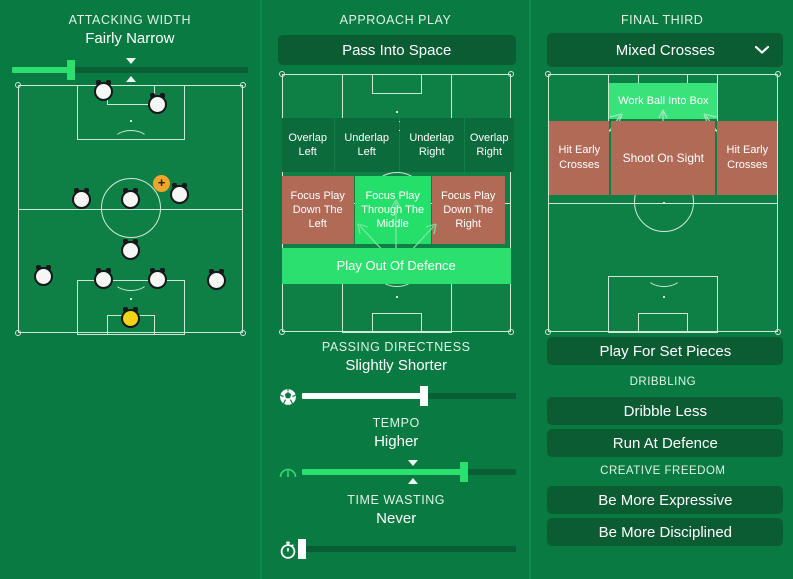 This screenshot has height=579, width=793. What do you see at coordinates (130, 198) in the screenshot?
I see `player-token-mid-centre` at bounding box center [130, 198].